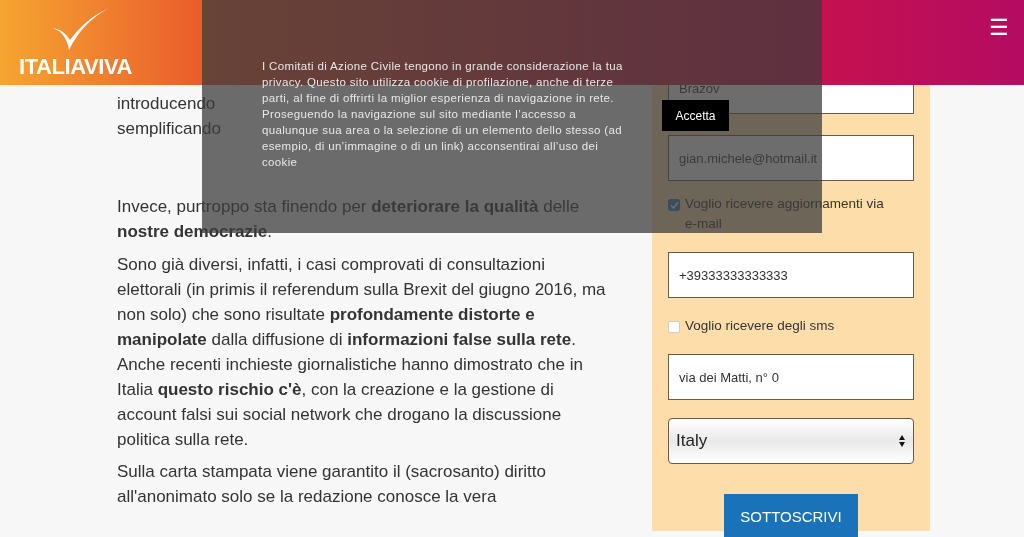 The image size is (1024, 537). I want to click on article-paragraph: Sono già diversi, infatti, i casi comprovati di consultazioni elettorali (in primis il referendum sulla Brexit del giugno 2016, ma non solo) che sono risultate profondamente distorte e manipolate dalla diffusione di informazioni false sulla rete., so click(362, 302).